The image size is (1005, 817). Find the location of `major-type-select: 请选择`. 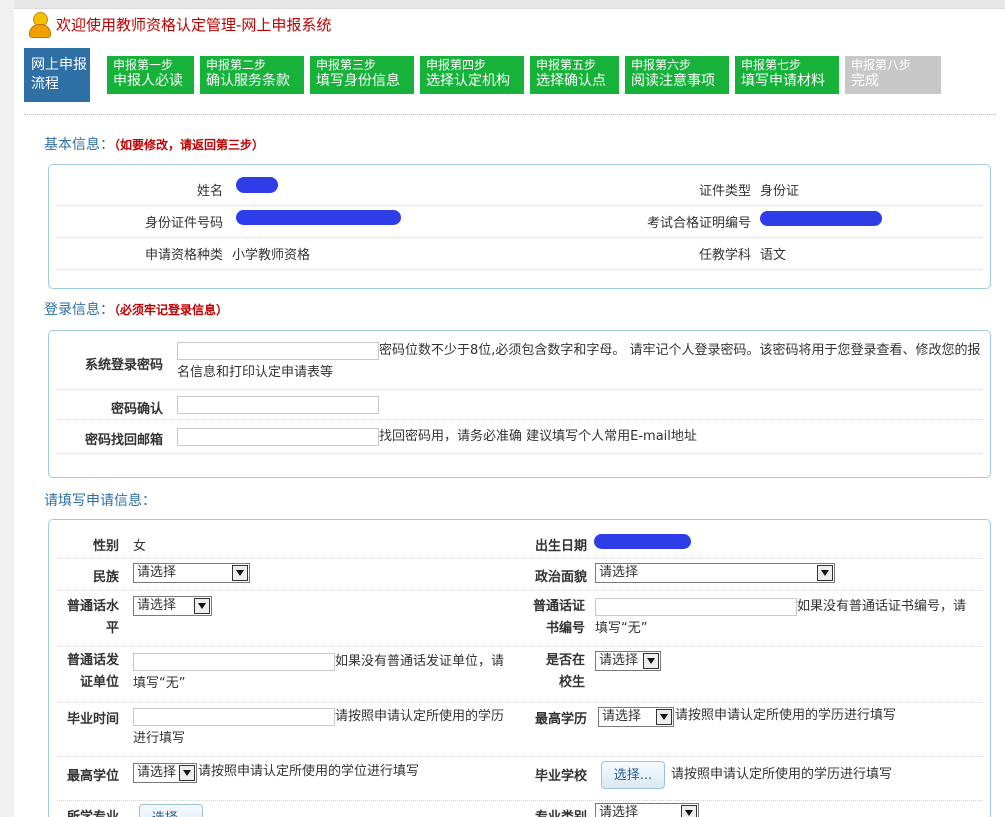

major-type-select: 请选择 is located at coordinates (647, 810).